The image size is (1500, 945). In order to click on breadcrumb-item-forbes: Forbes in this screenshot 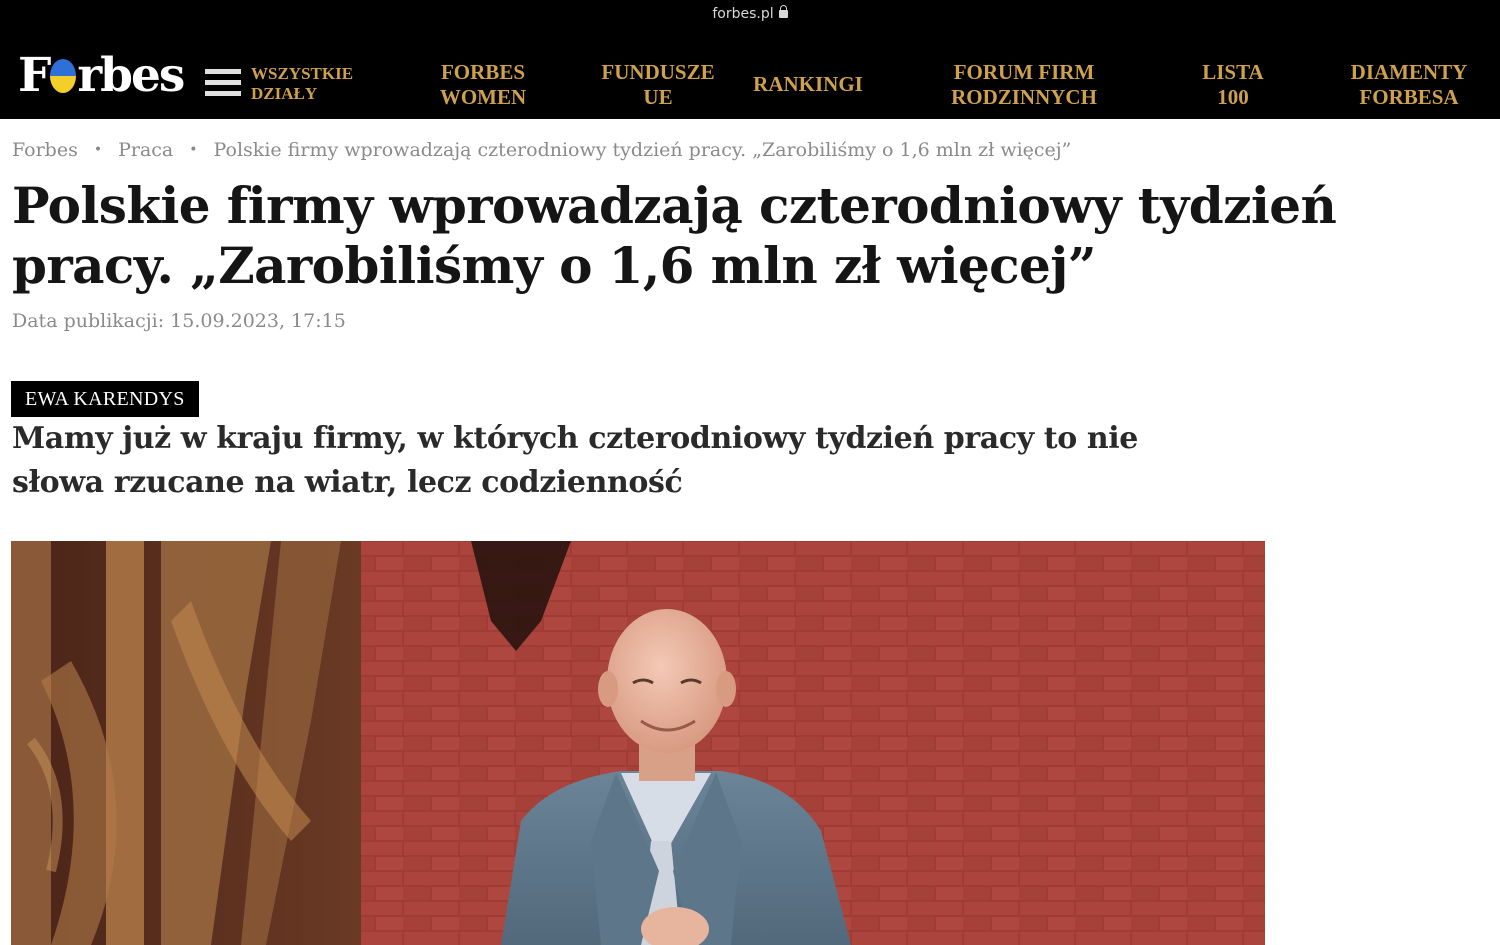, I will do `click(45, 150)`.